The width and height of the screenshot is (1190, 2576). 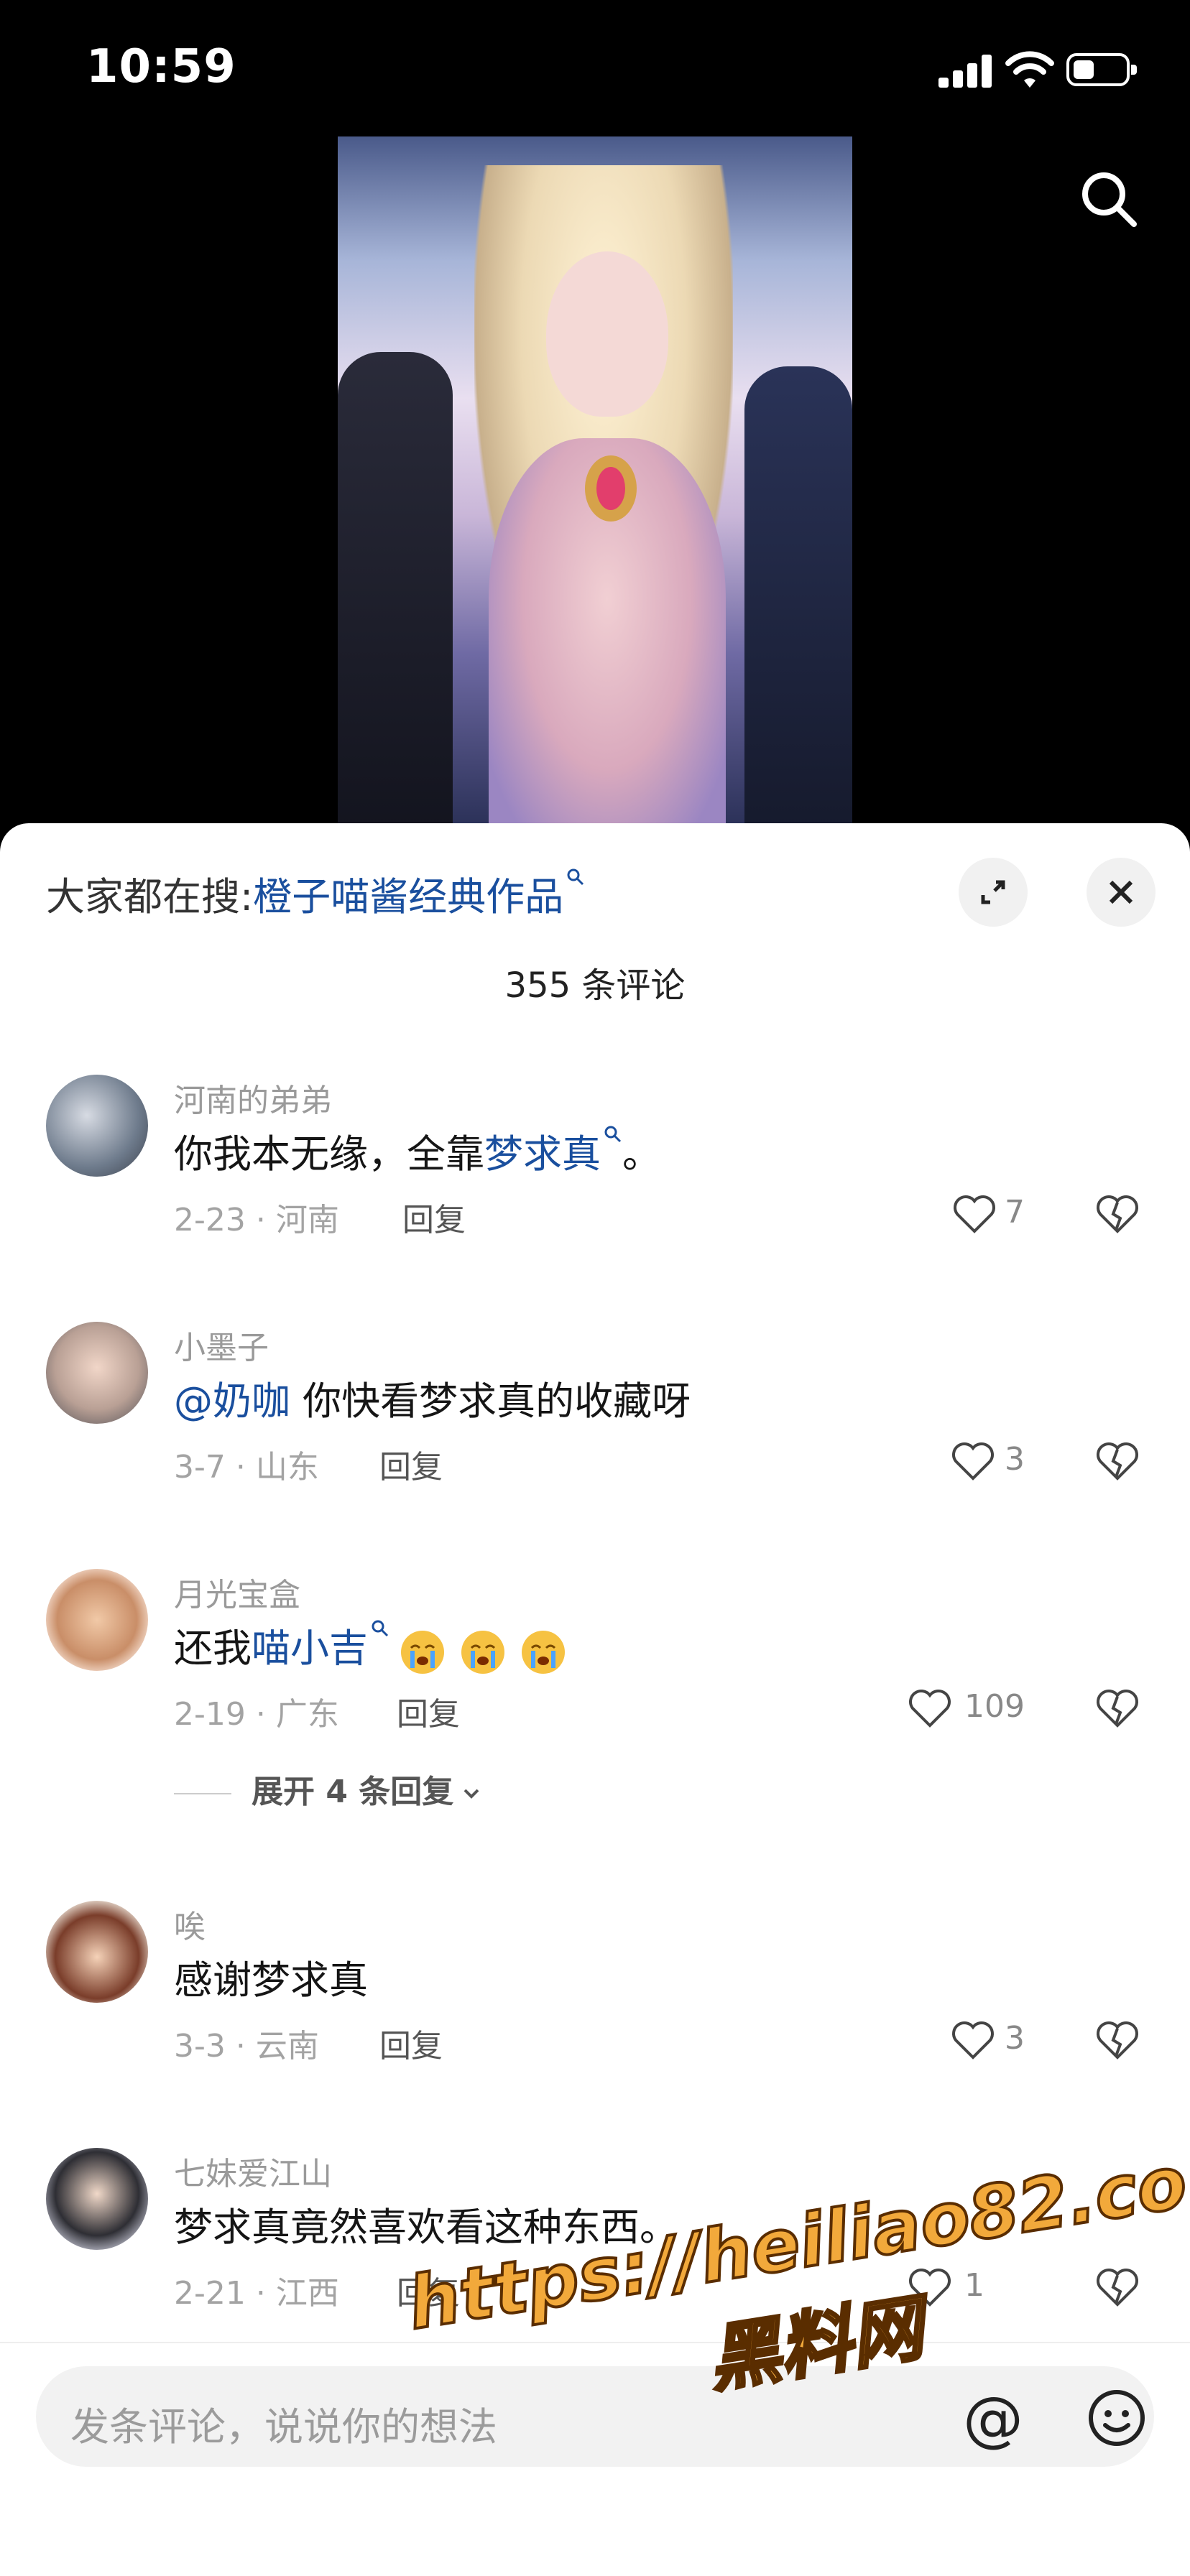 What do you see at coordinates (271, 1980) in the screenshot?
I see `comment-text: 感谢梦求真` at bounding box center [271, 1980].